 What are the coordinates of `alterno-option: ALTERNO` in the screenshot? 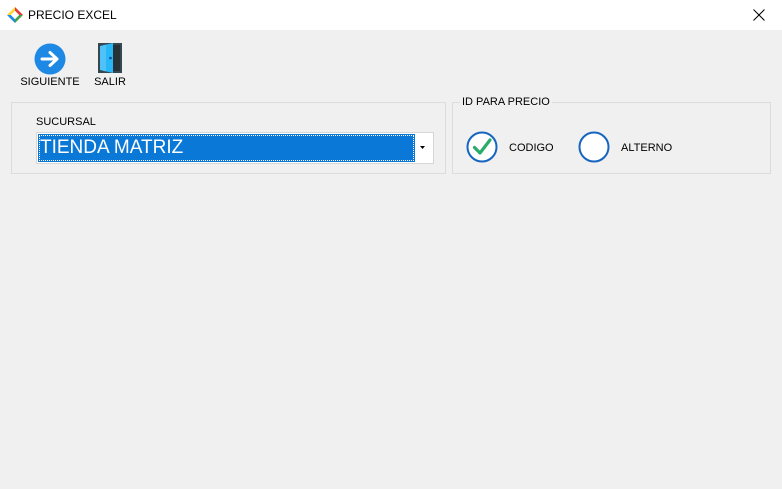 It's located at (625, 147).